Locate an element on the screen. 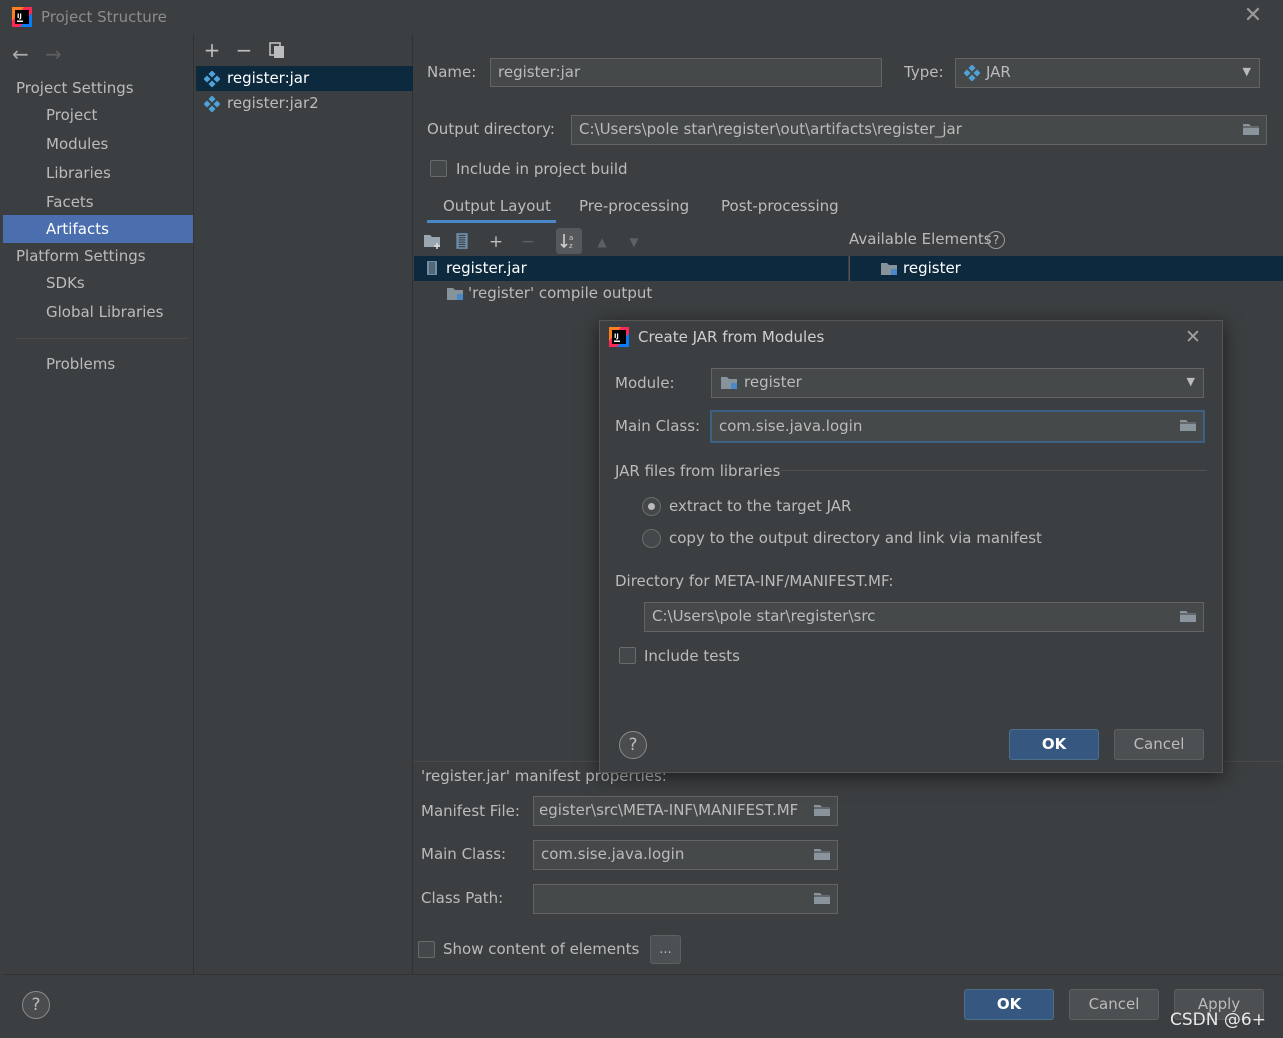  main-class-label: Main Class: is located at coordinates (464, 854).